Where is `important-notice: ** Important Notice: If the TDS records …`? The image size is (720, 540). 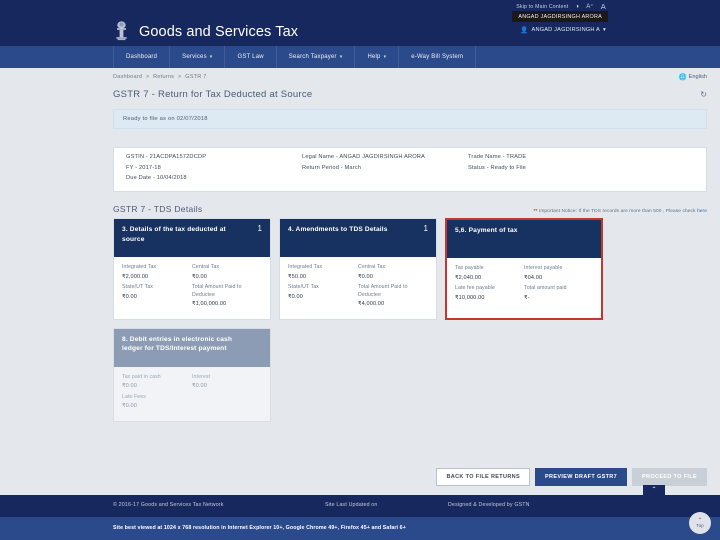 important-notice: ** Important Notice: If the TDS records … is located at coordinates (620, 211).